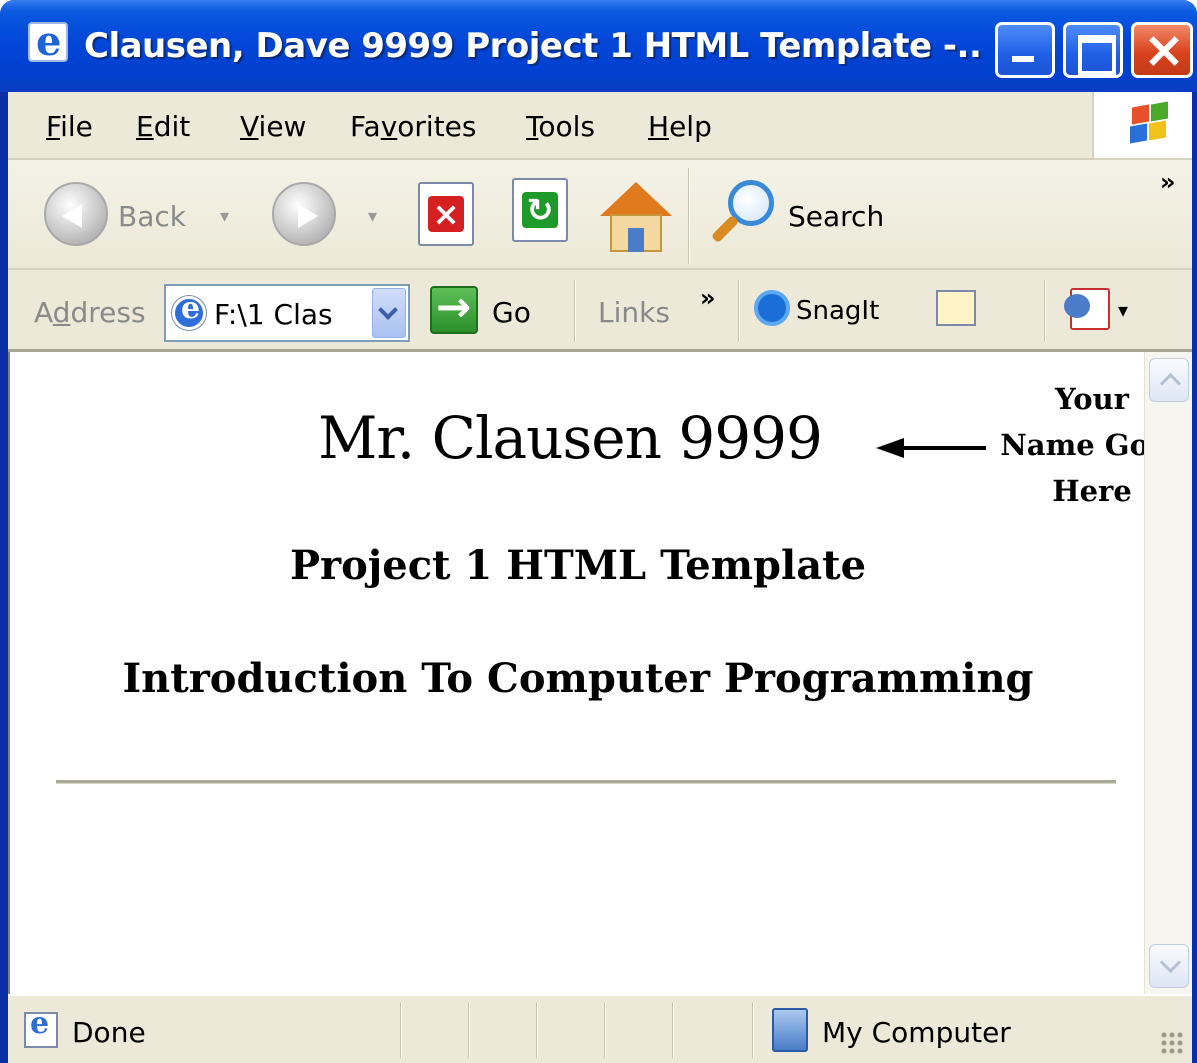  What do you see at coordinates (90, 312) in the screenshot?
I see `address-label: Address` at bounding box center [90, 312].